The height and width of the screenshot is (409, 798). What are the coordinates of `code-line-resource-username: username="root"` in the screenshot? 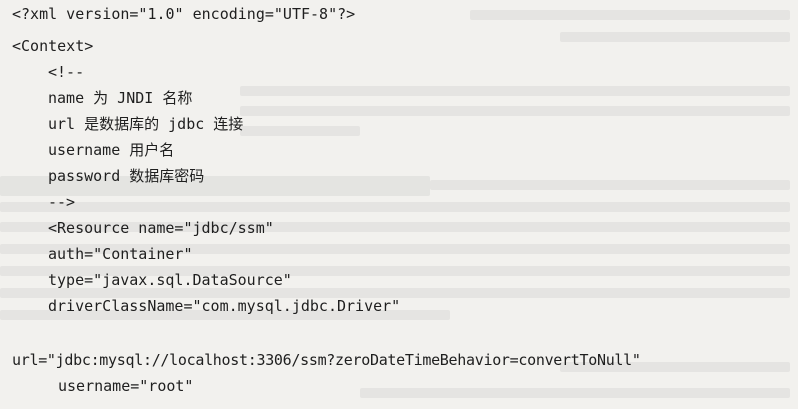 It's located at (126, 386).